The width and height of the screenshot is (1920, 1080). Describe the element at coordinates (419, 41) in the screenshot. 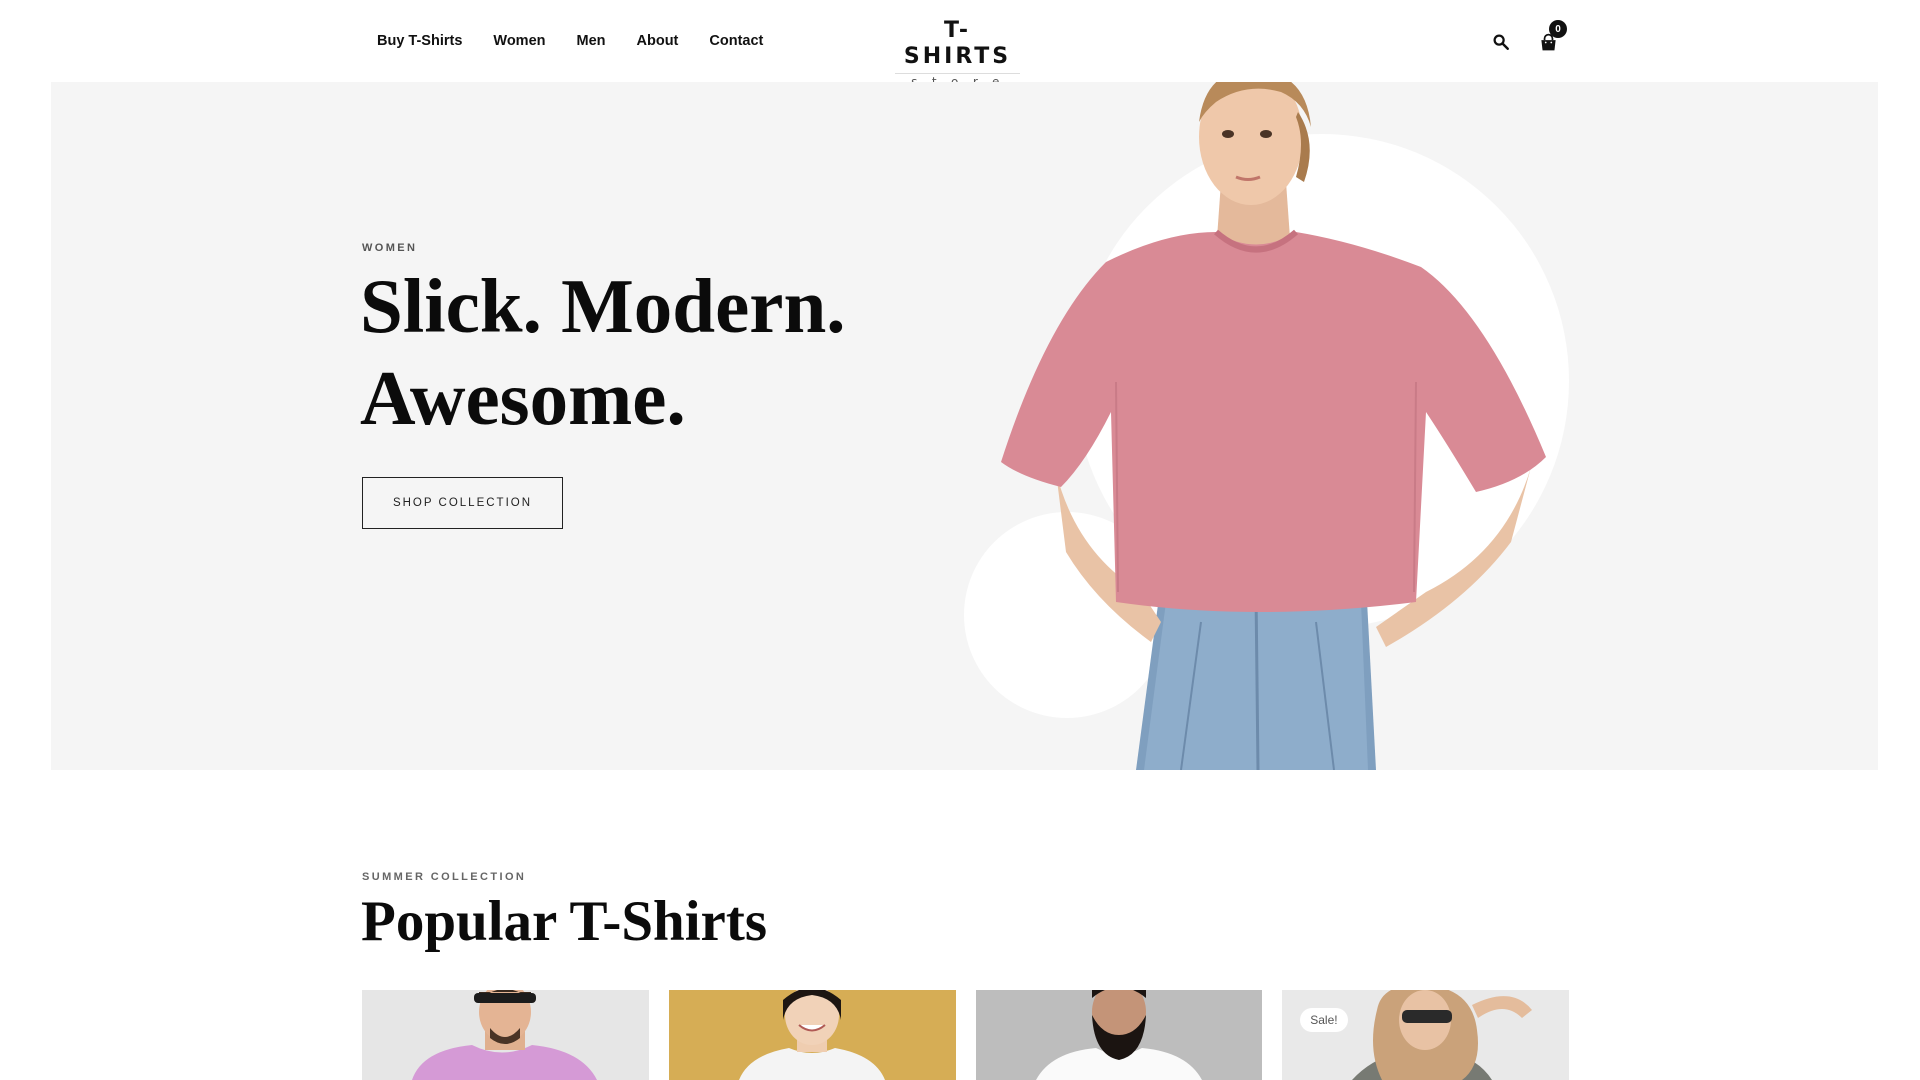

I see `nav-link-buy-tshirts: Buy T-Shirts` at that location.